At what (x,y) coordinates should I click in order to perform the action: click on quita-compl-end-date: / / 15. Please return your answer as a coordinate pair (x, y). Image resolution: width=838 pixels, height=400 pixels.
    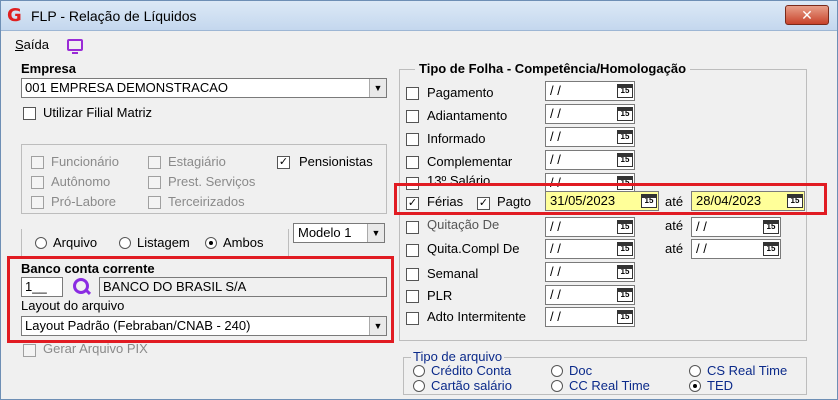
    Looking at the image, I should click on (736, 249).